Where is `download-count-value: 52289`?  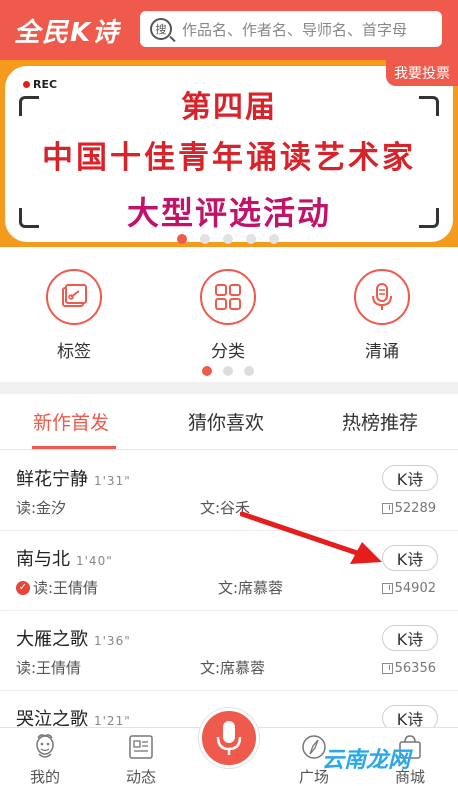
download-count-value: 52289 is located at coordinates (415, 508).